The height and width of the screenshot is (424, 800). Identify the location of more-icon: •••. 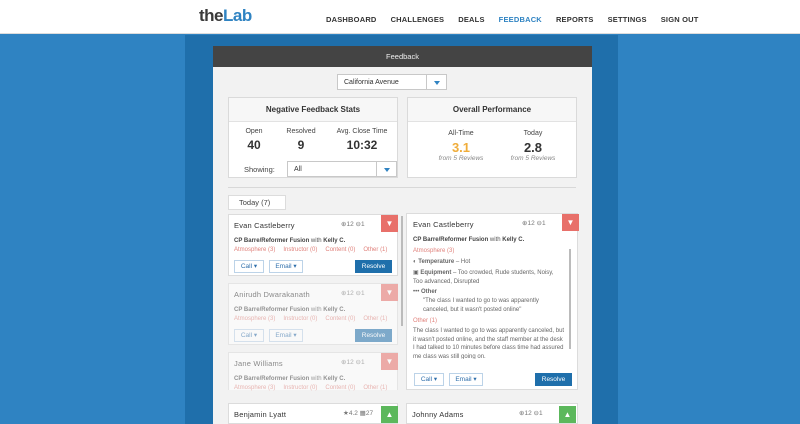
(416, 292).